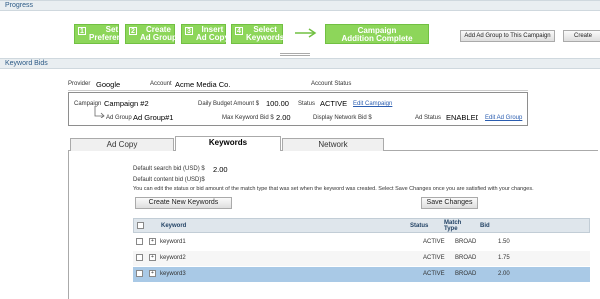 This screenshot has width=600, height=299. What do you see at coordinates (203, 84) in the screenshot?
I see `account-value: Acme Media Co.` at bounding box center [203, 84].